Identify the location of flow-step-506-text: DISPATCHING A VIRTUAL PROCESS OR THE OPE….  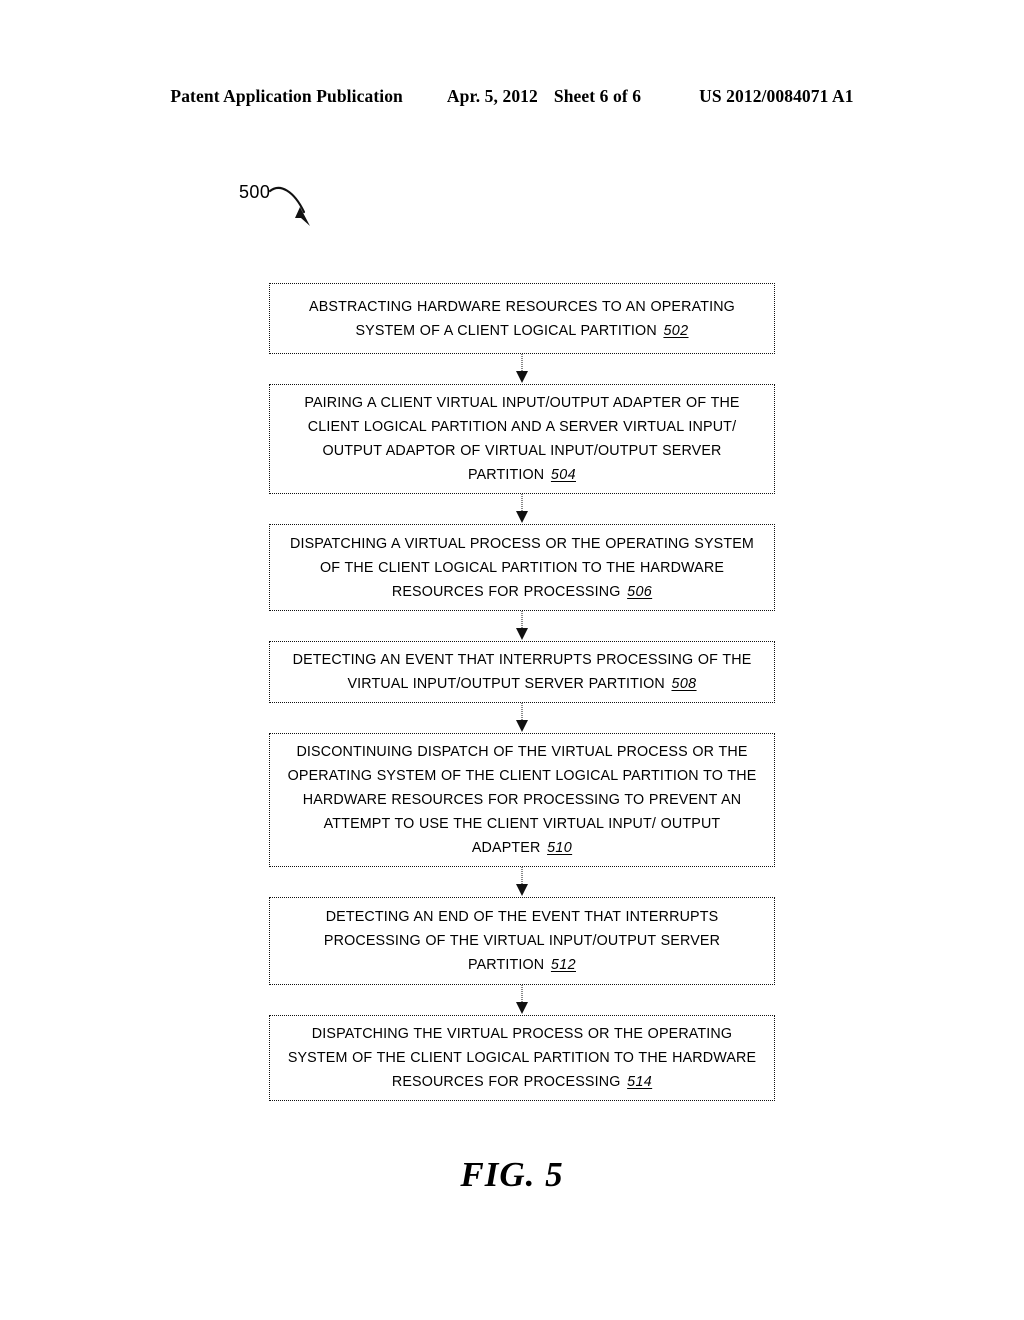
(521, 567).